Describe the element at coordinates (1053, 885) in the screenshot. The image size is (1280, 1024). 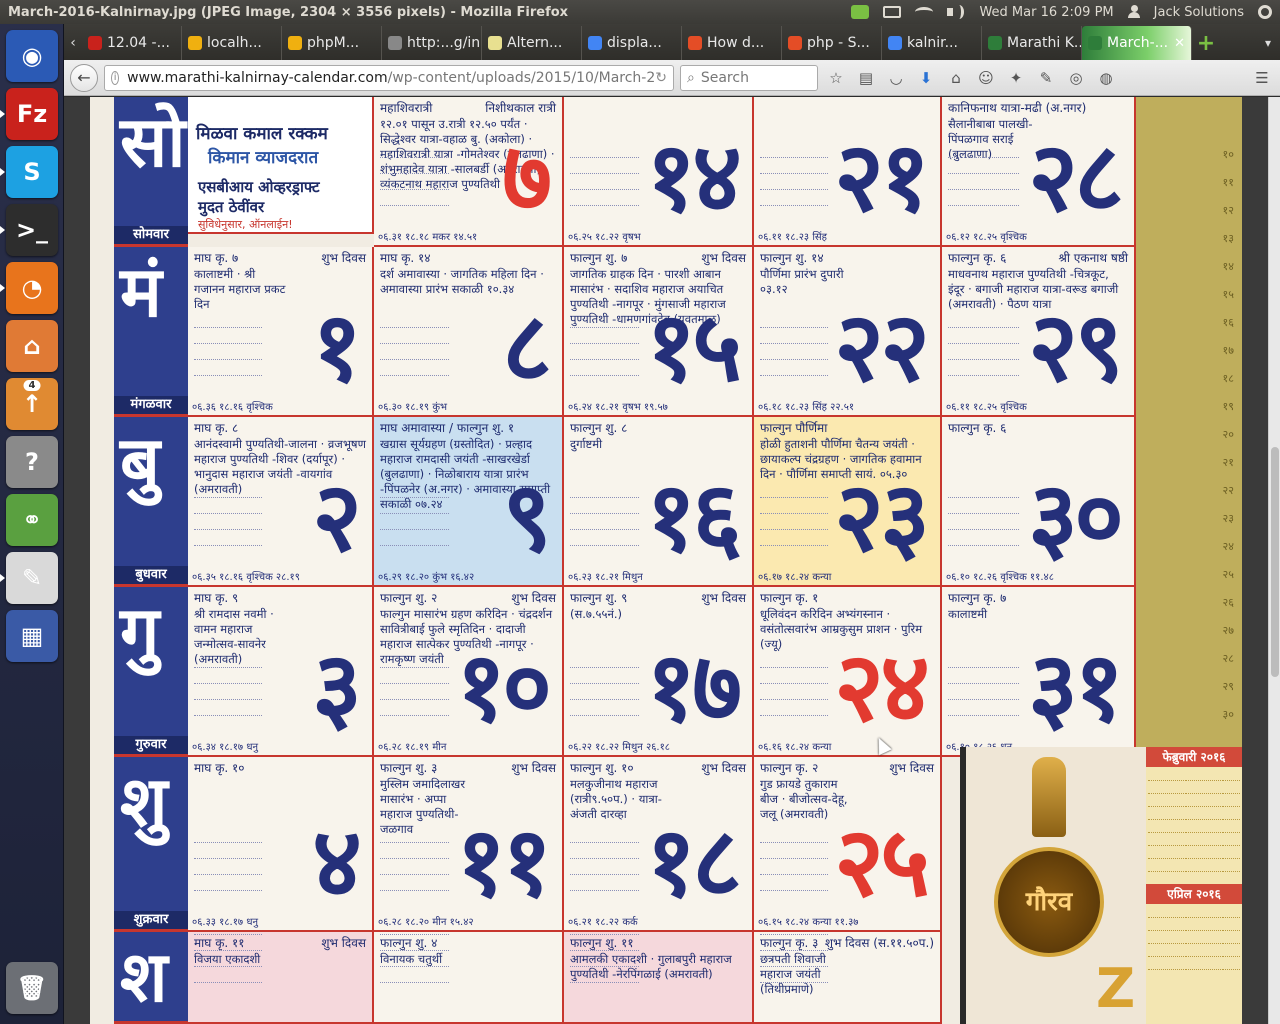
I see `promo-box: गौरव Z` at that location.